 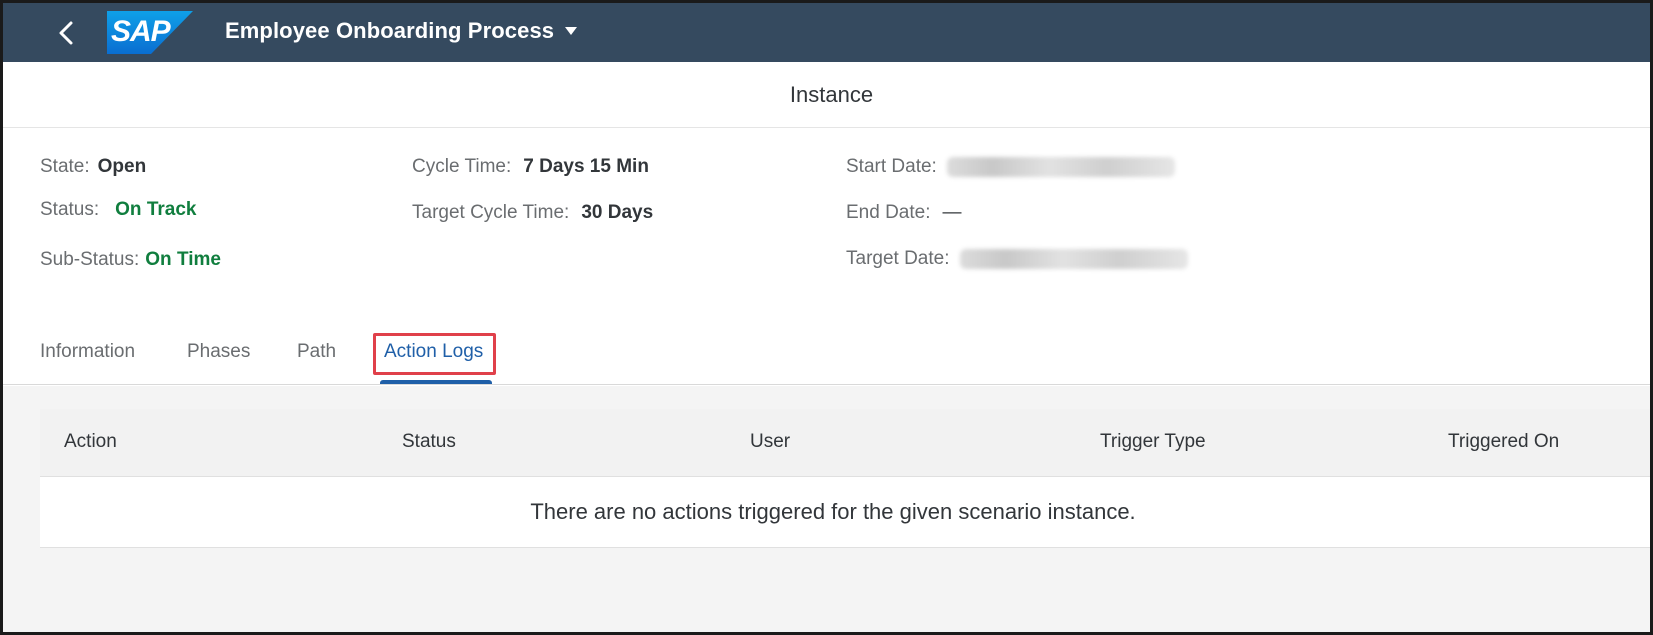 What do you see at coordinates (1503, 442) in the screenshot?
I see `column-header-triggered-on: Triggered On` at bounding box center [1503, 442].